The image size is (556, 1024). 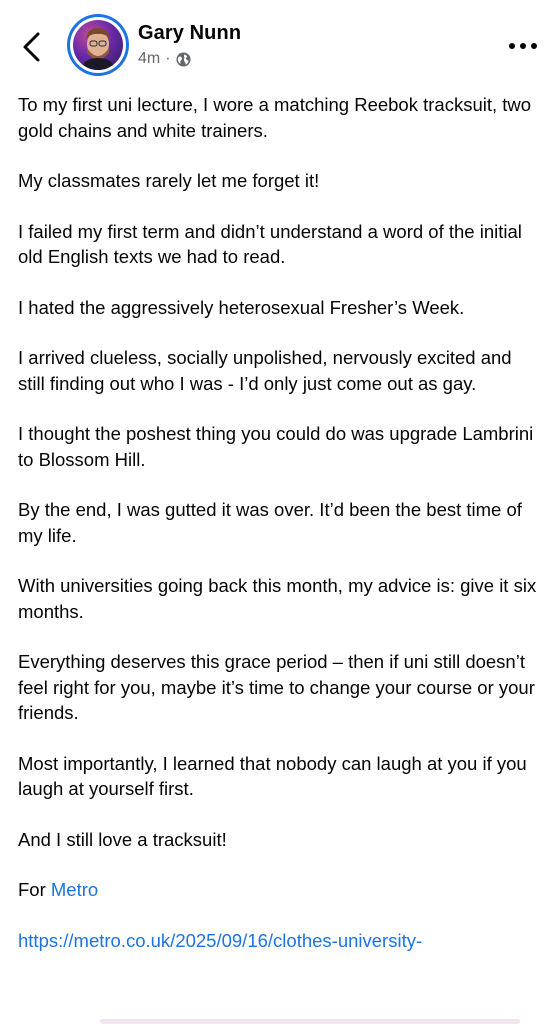 I want to click on post-meta: 4m ·, so click(x=164, y=59).